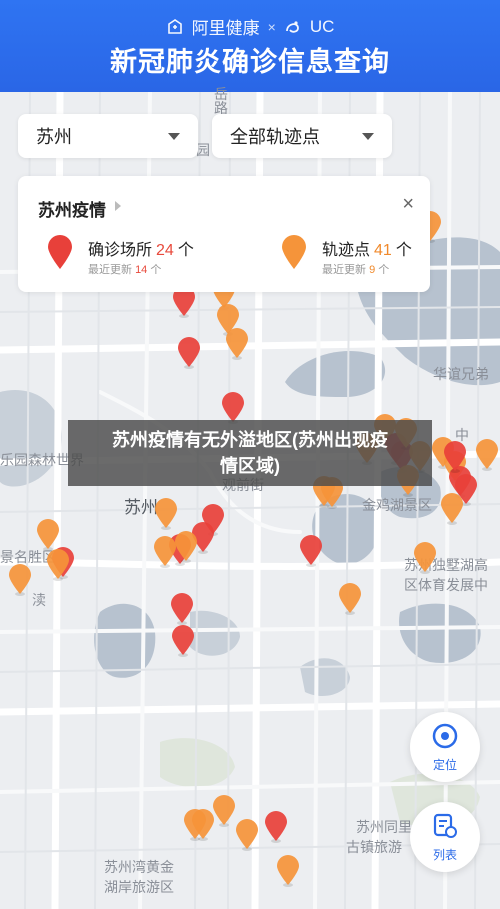 This screenshot has width=500, height=909. I want to click on headline-banner: 苏州疫情有无外溢地区(苏州出现疫 情区域), so click(250, 453).